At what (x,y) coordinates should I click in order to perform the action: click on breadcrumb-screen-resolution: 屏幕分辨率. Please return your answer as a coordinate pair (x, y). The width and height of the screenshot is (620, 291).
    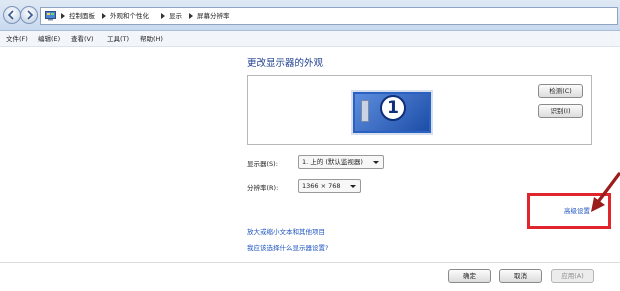
    Looking at the image, I should click on (213, 16).